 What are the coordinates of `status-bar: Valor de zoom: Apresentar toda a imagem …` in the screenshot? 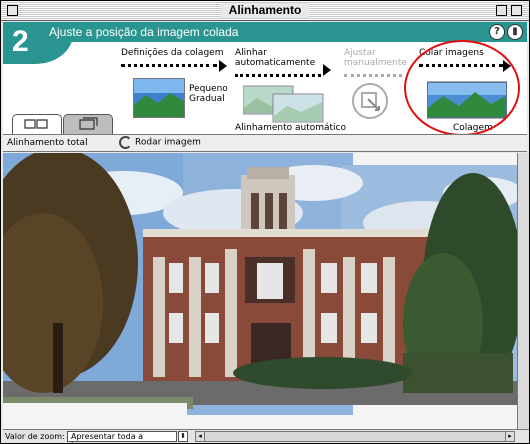 It's located at (266, 436).